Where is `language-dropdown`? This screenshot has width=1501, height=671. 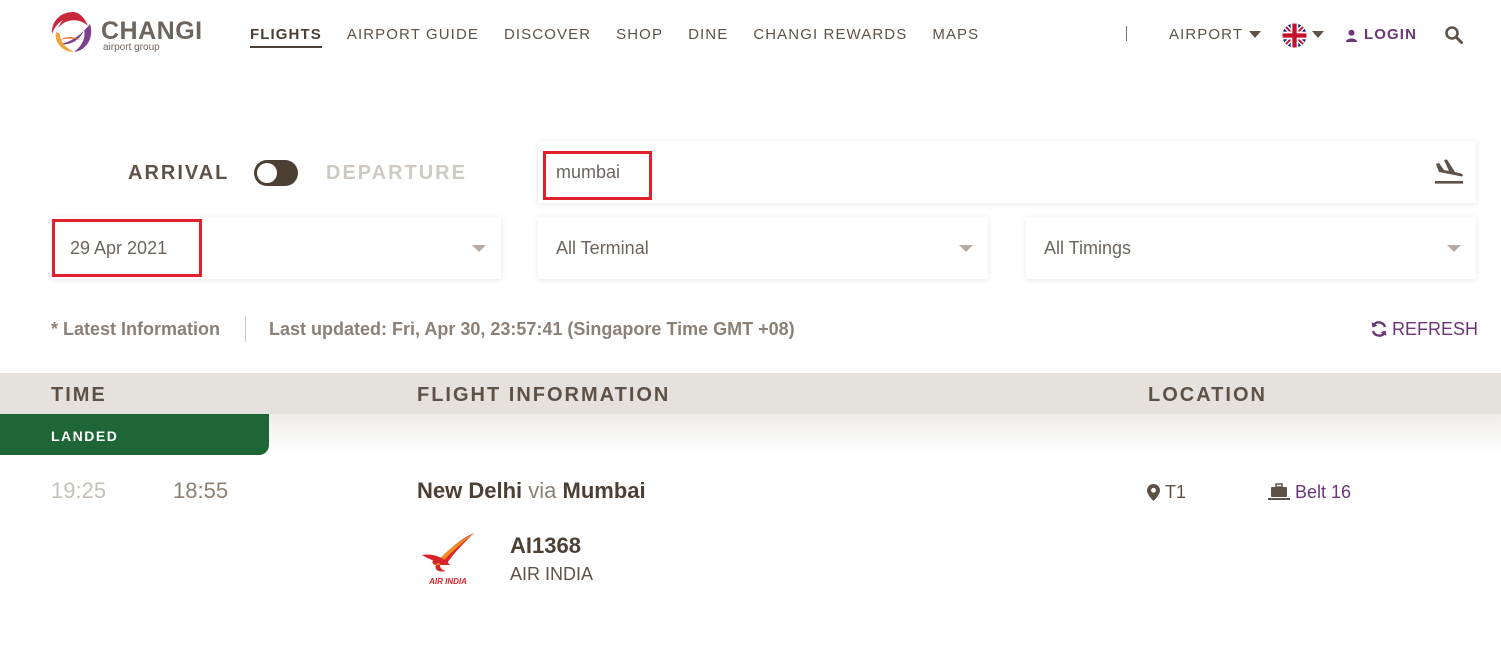
language-dropdown is located at coordinates (1305, 35).